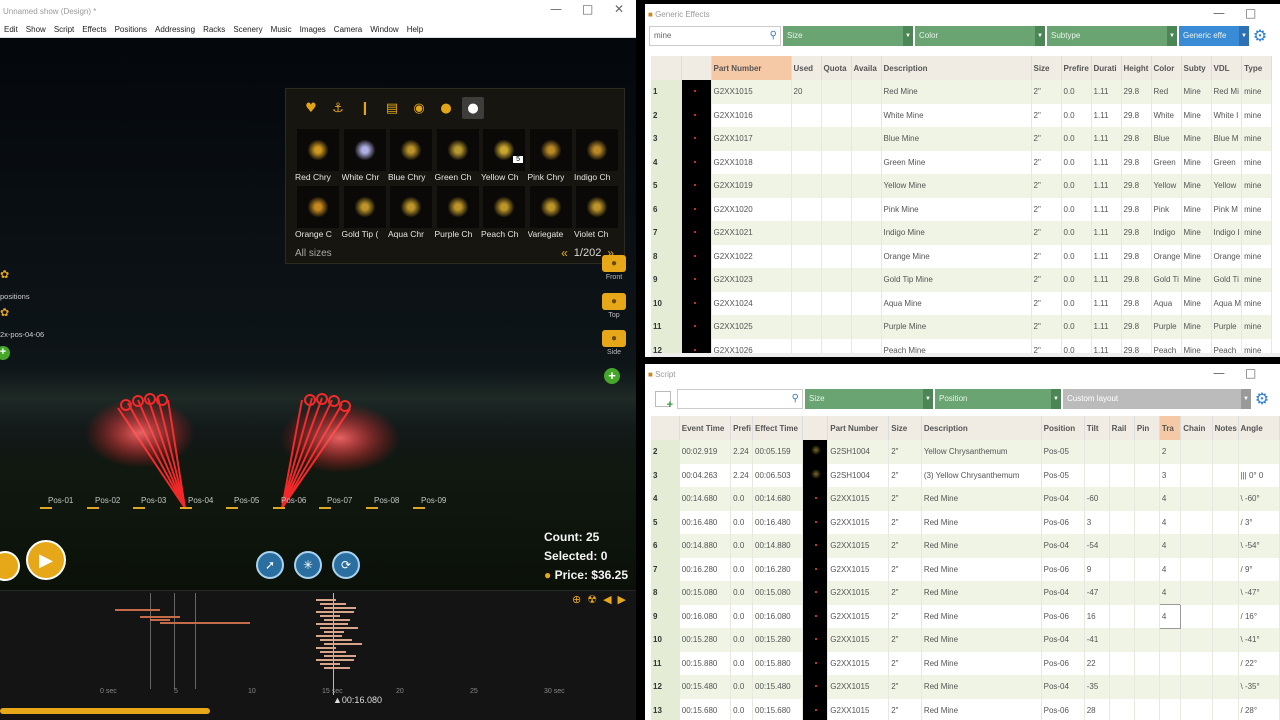  Describe the element at coordinates (998, 399) in the screenshot. I see `position-filter: Position ▼` at that location.